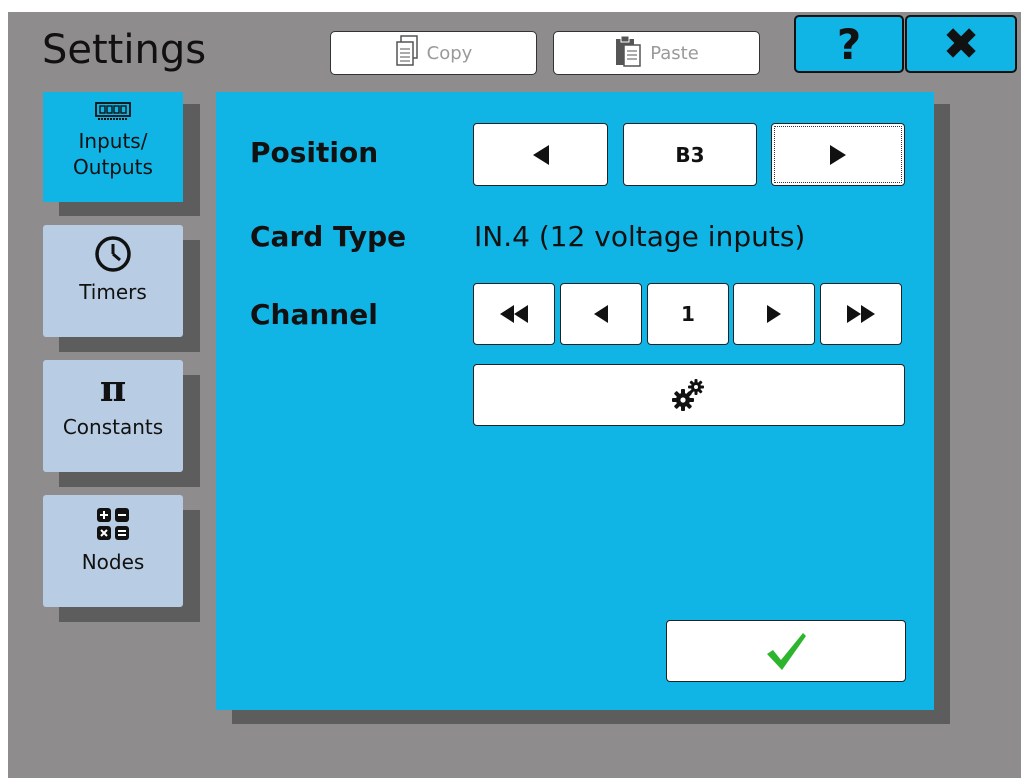 Image resolution: width=1021 pixels, height=778 pixels. Describe the element at coordinates (113, 524) in the screenshot. I see `math-operators-icon` at that location.